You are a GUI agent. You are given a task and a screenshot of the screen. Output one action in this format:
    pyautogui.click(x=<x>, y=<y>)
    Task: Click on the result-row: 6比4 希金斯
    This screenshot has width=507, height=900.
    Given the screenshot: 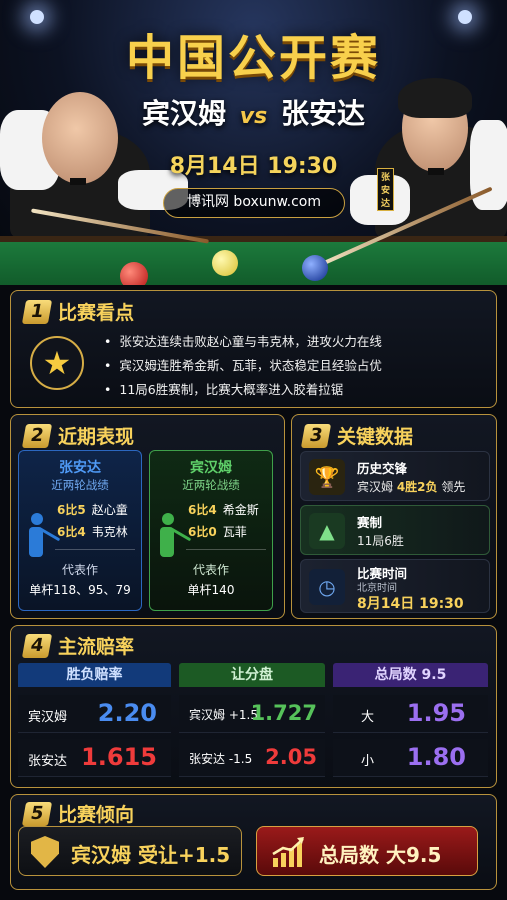 What is the action you would take?
    pyautogui.click(x=223, y=510)
    